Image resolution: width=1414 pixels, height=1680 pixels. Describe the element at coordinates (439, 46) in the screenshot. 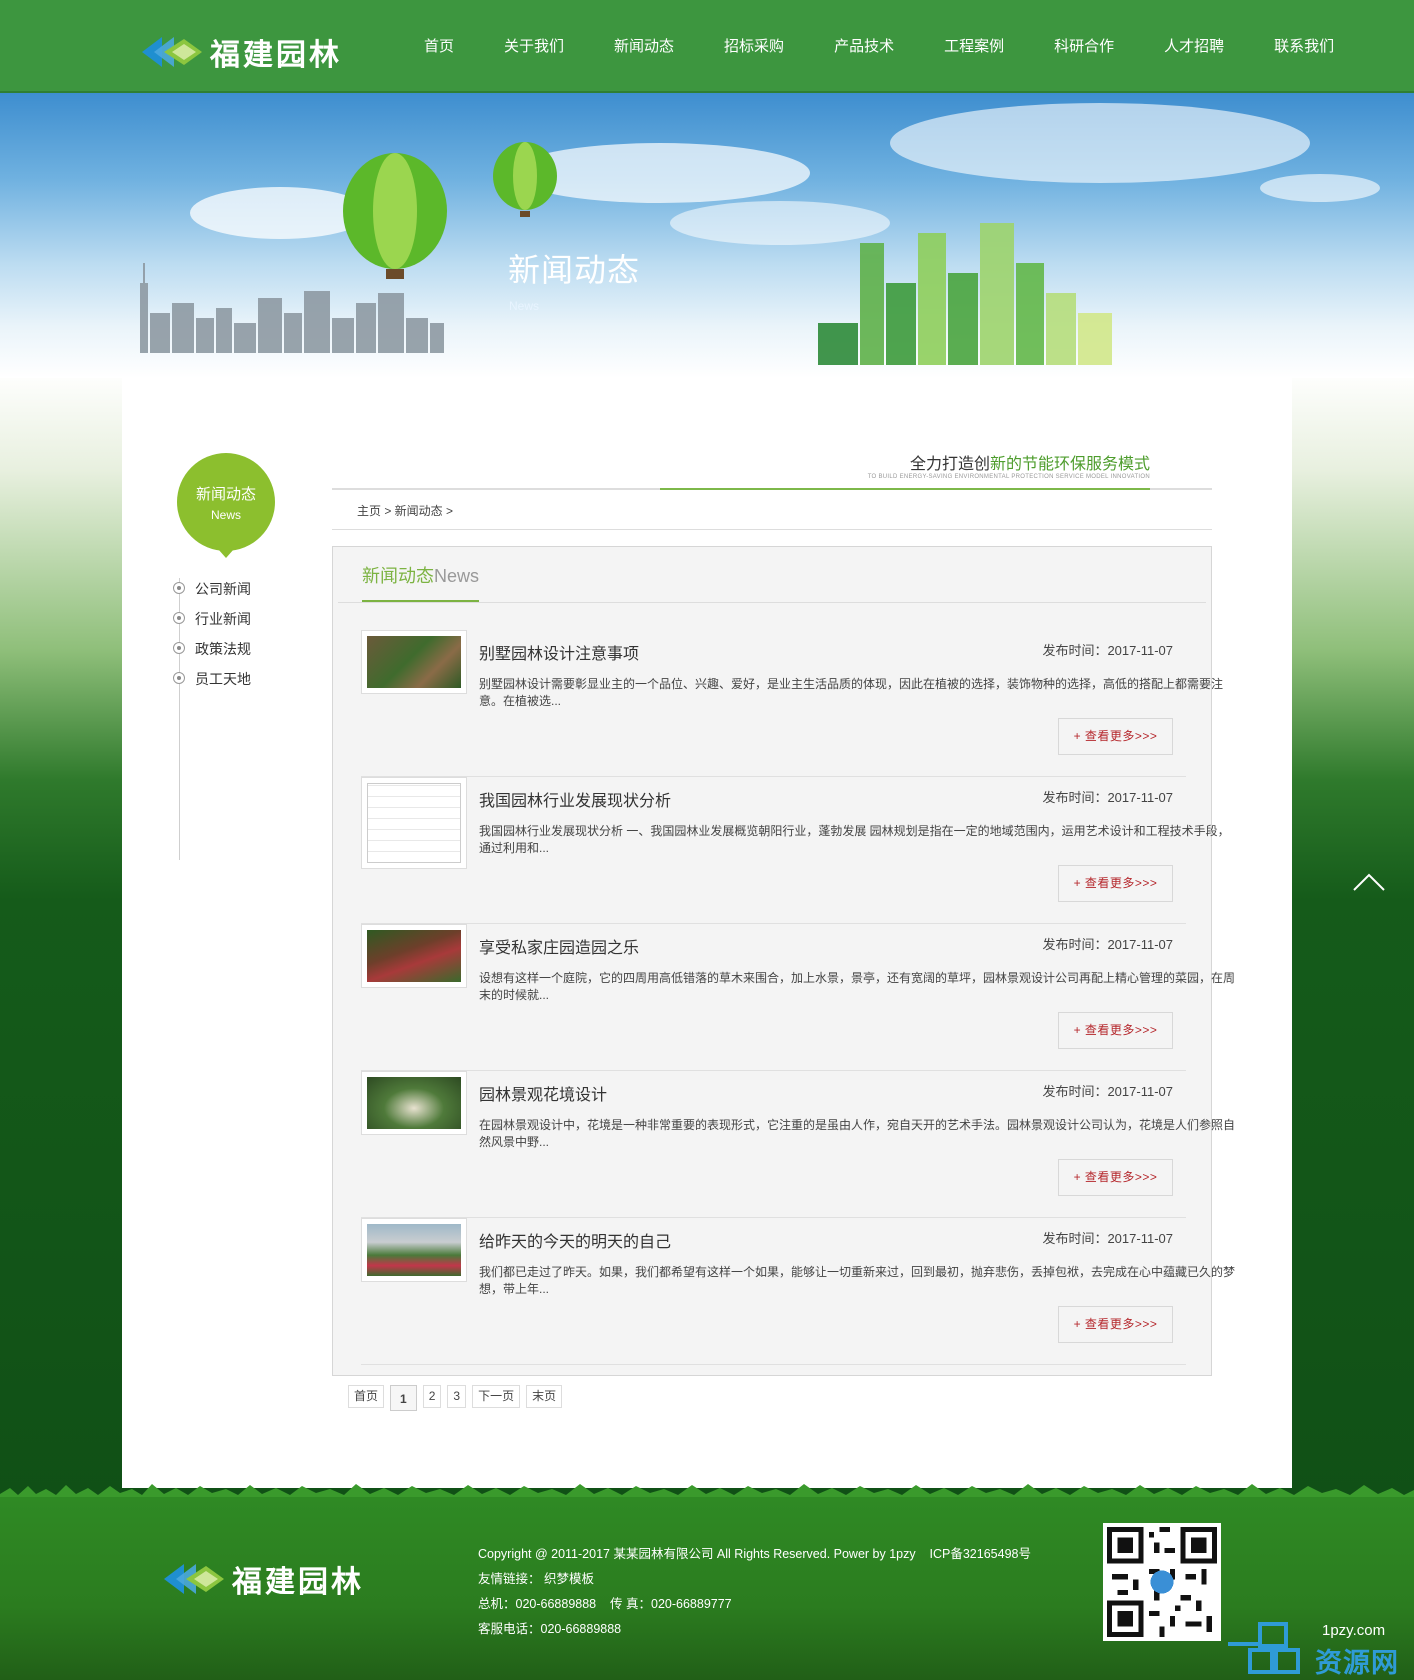

I see `nav-home: 首页` at that location.